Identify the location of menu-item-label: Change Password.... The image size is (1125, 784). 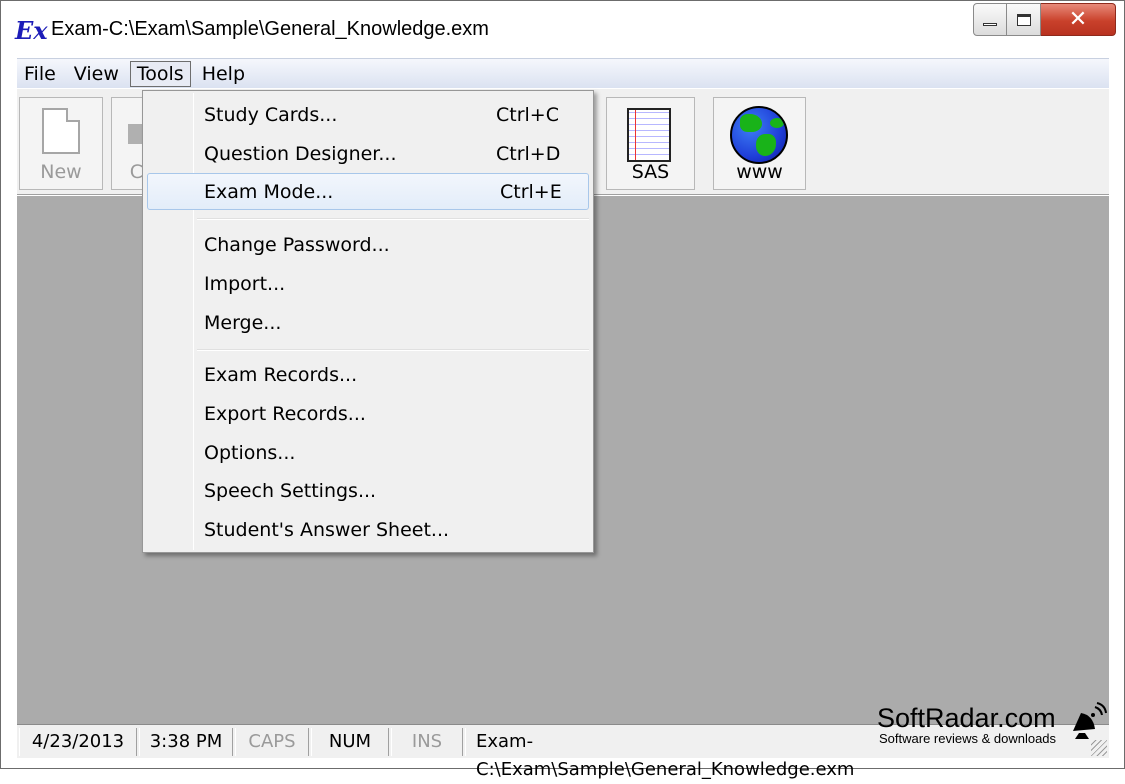
(297, 245).